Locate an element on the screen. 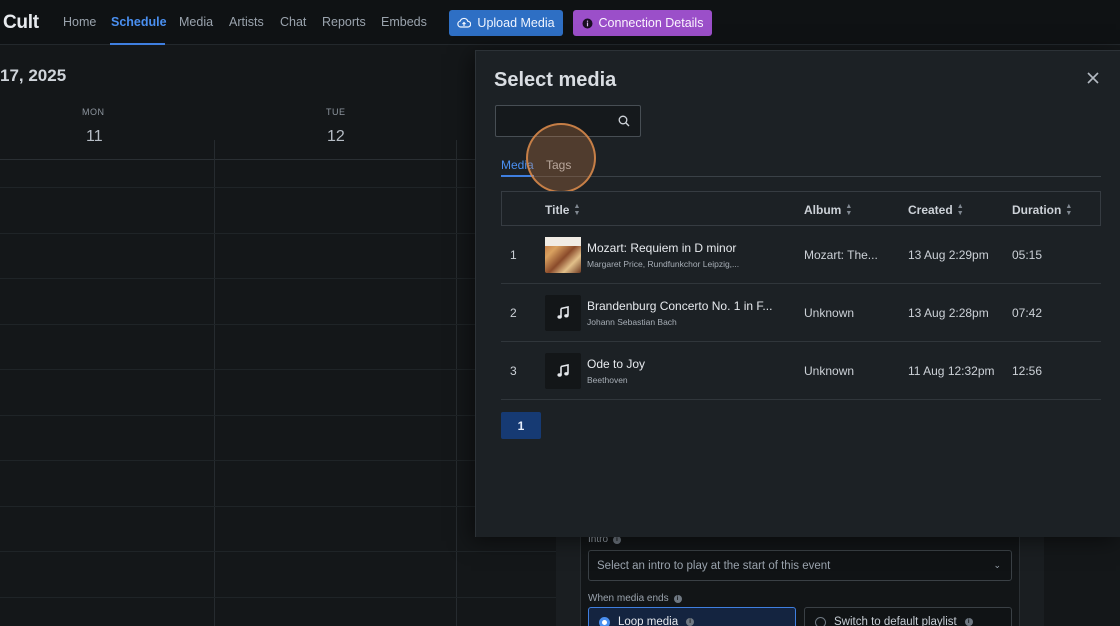  upload-media-button: Upload Media is located at coordinates (506, 23).